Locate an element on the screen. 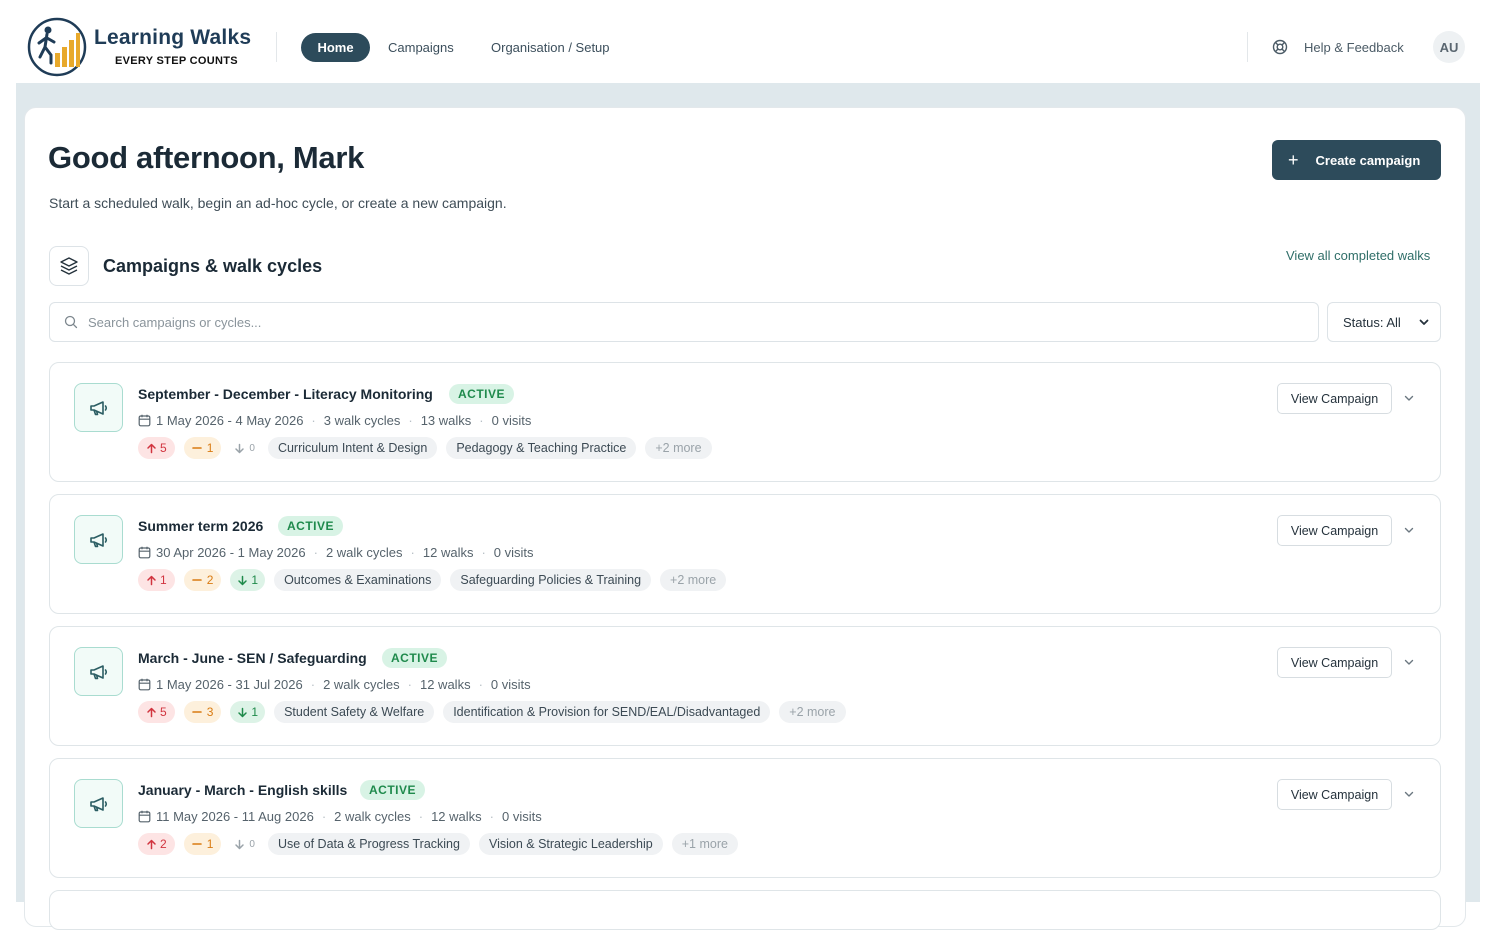 The width and height of the screenshot is (1511, 930). user-avatar: AU is located at coordinates (1449, 47).